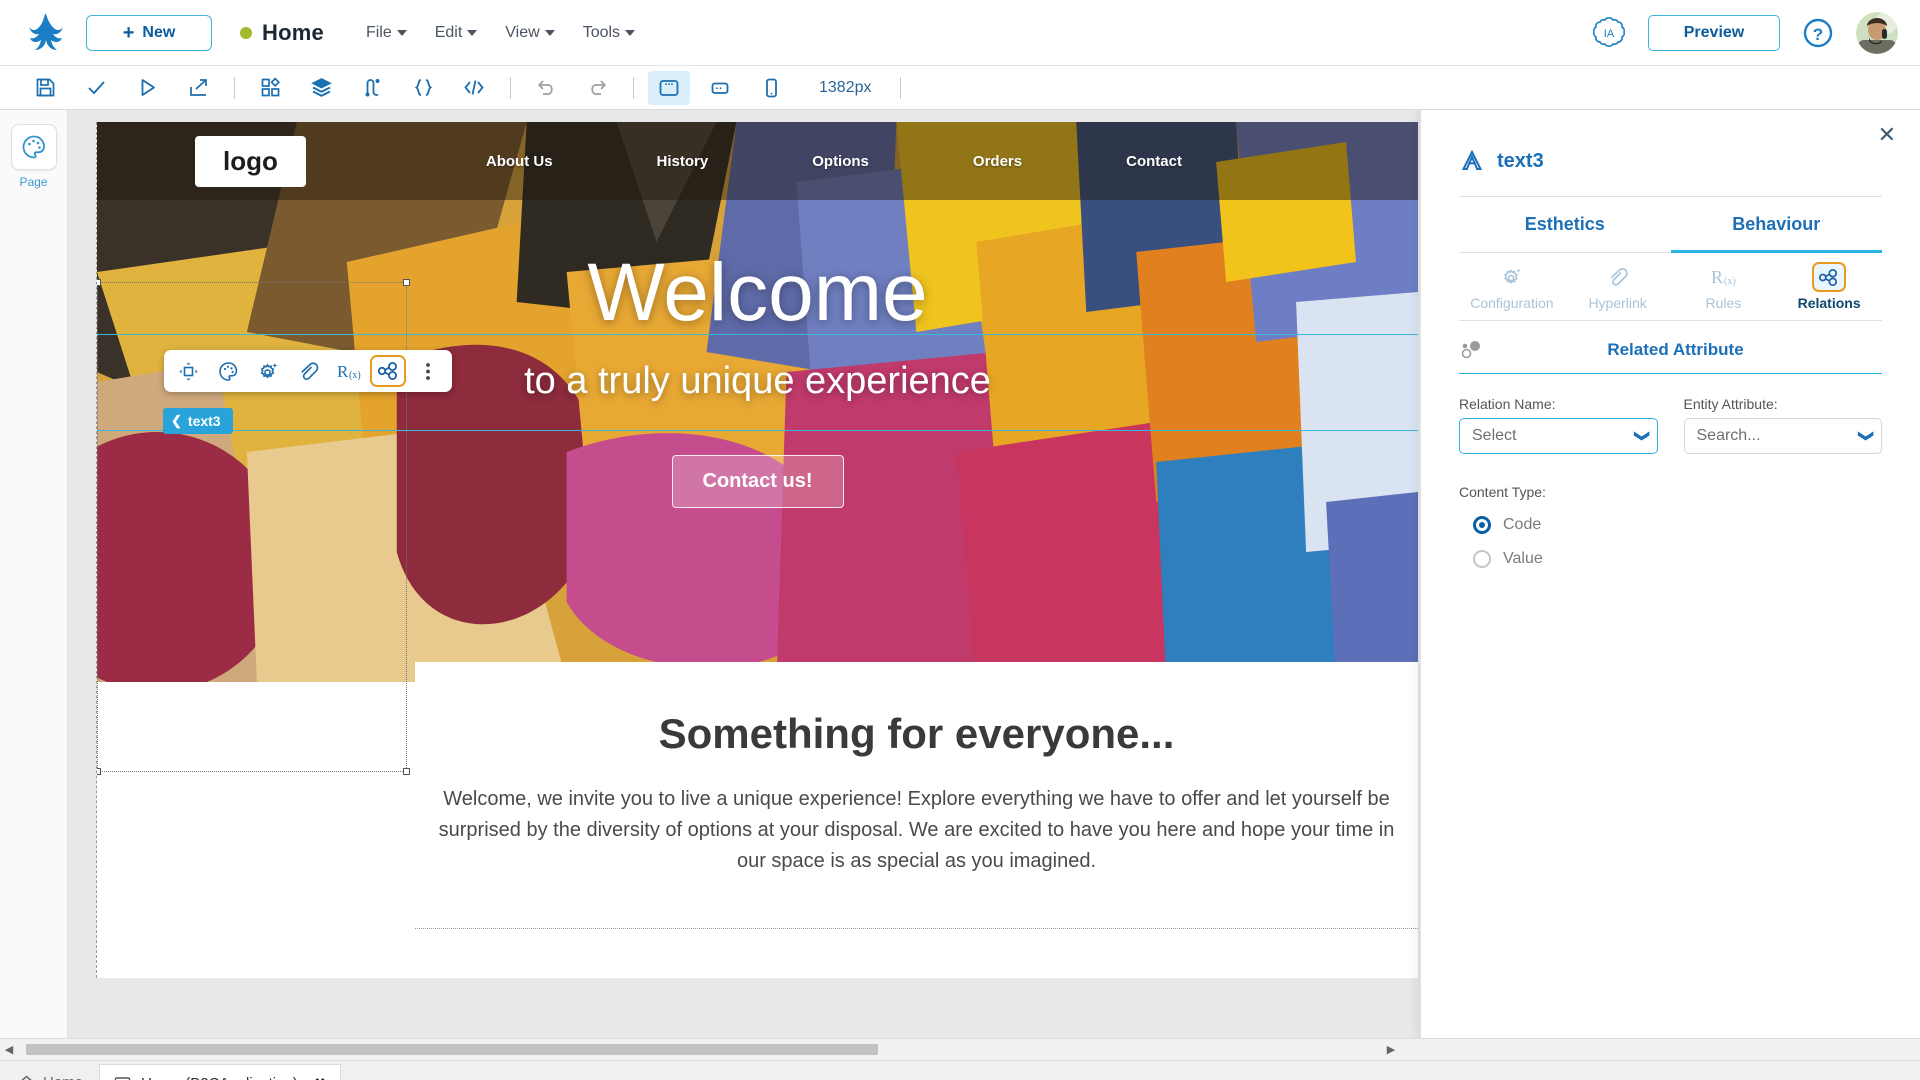 The height and width of the screenshot is (1080, 1920). What do you see at coordinates (997, 161) in the screenshot?
I see `nav-link-orders: Orders` at bounding box center [997, 161].